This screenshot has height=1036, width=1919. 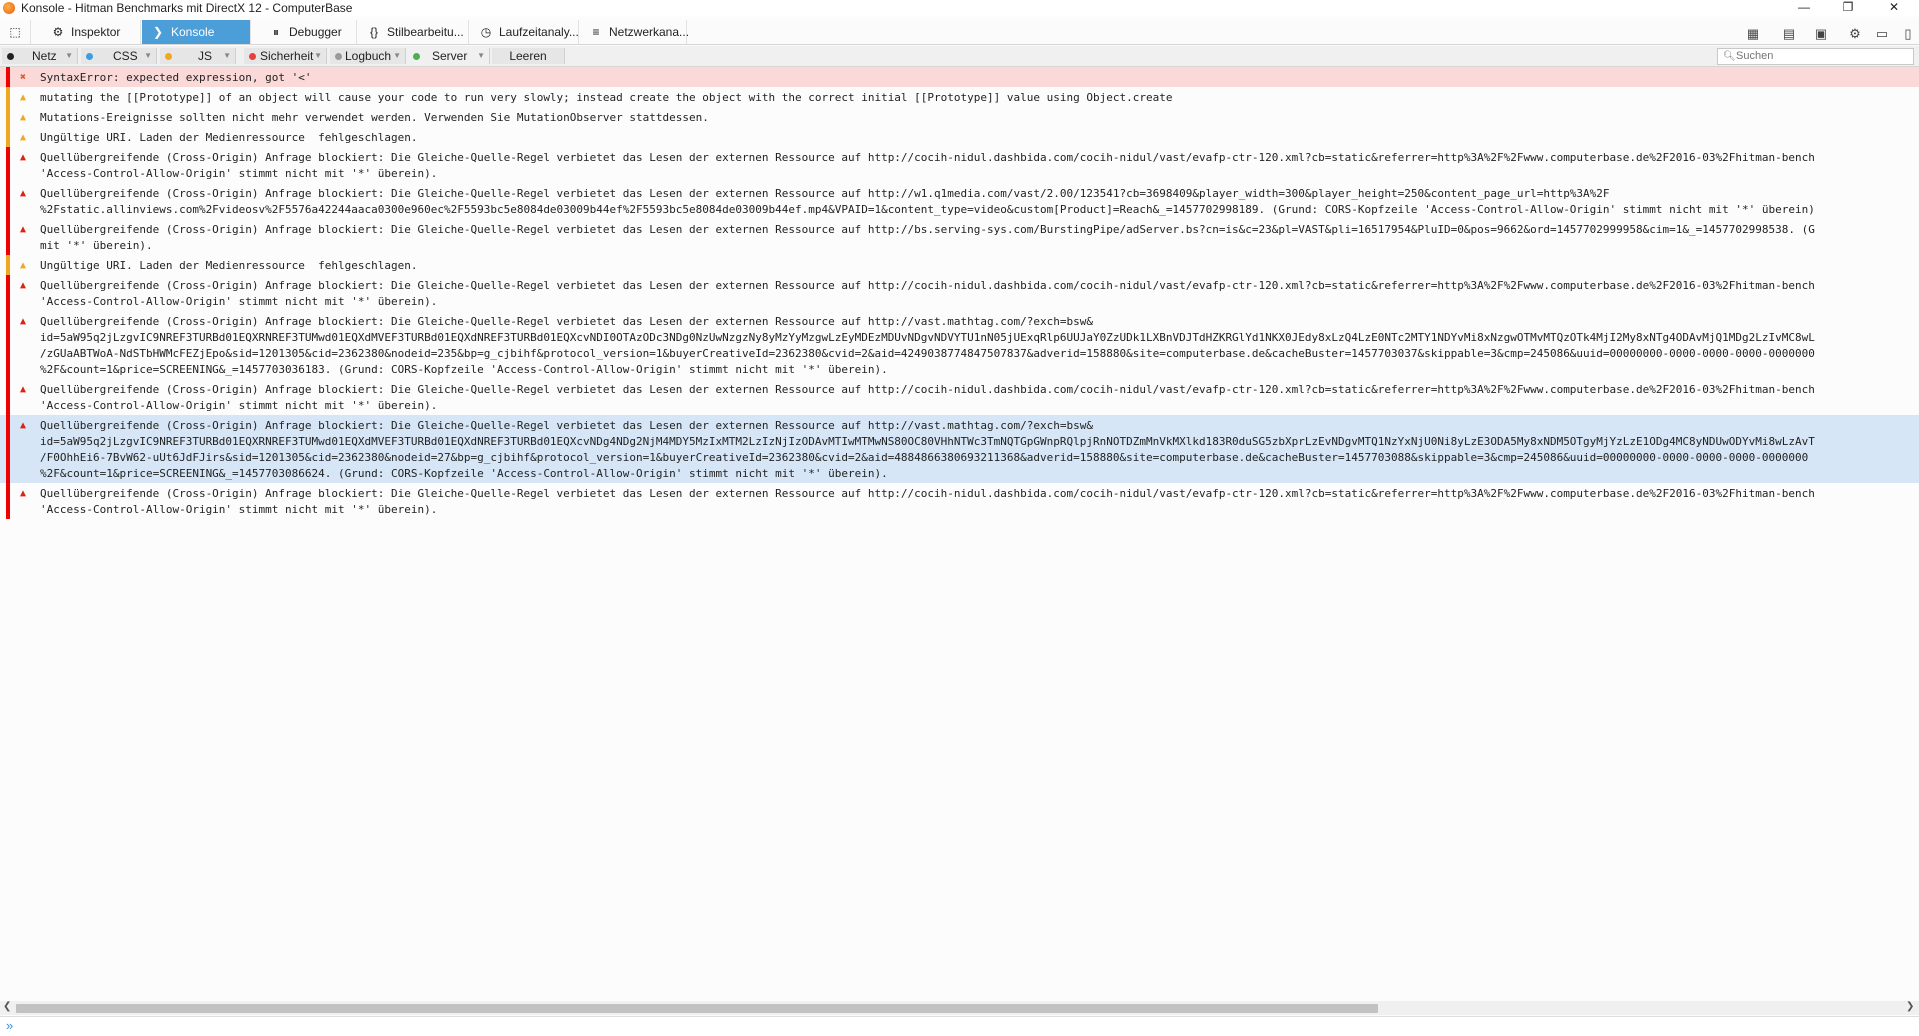 What do you see at coordinates (697, 1008) in the screenshot?
I see `scrollbar-thumb` at bounding box center [697, 1008].